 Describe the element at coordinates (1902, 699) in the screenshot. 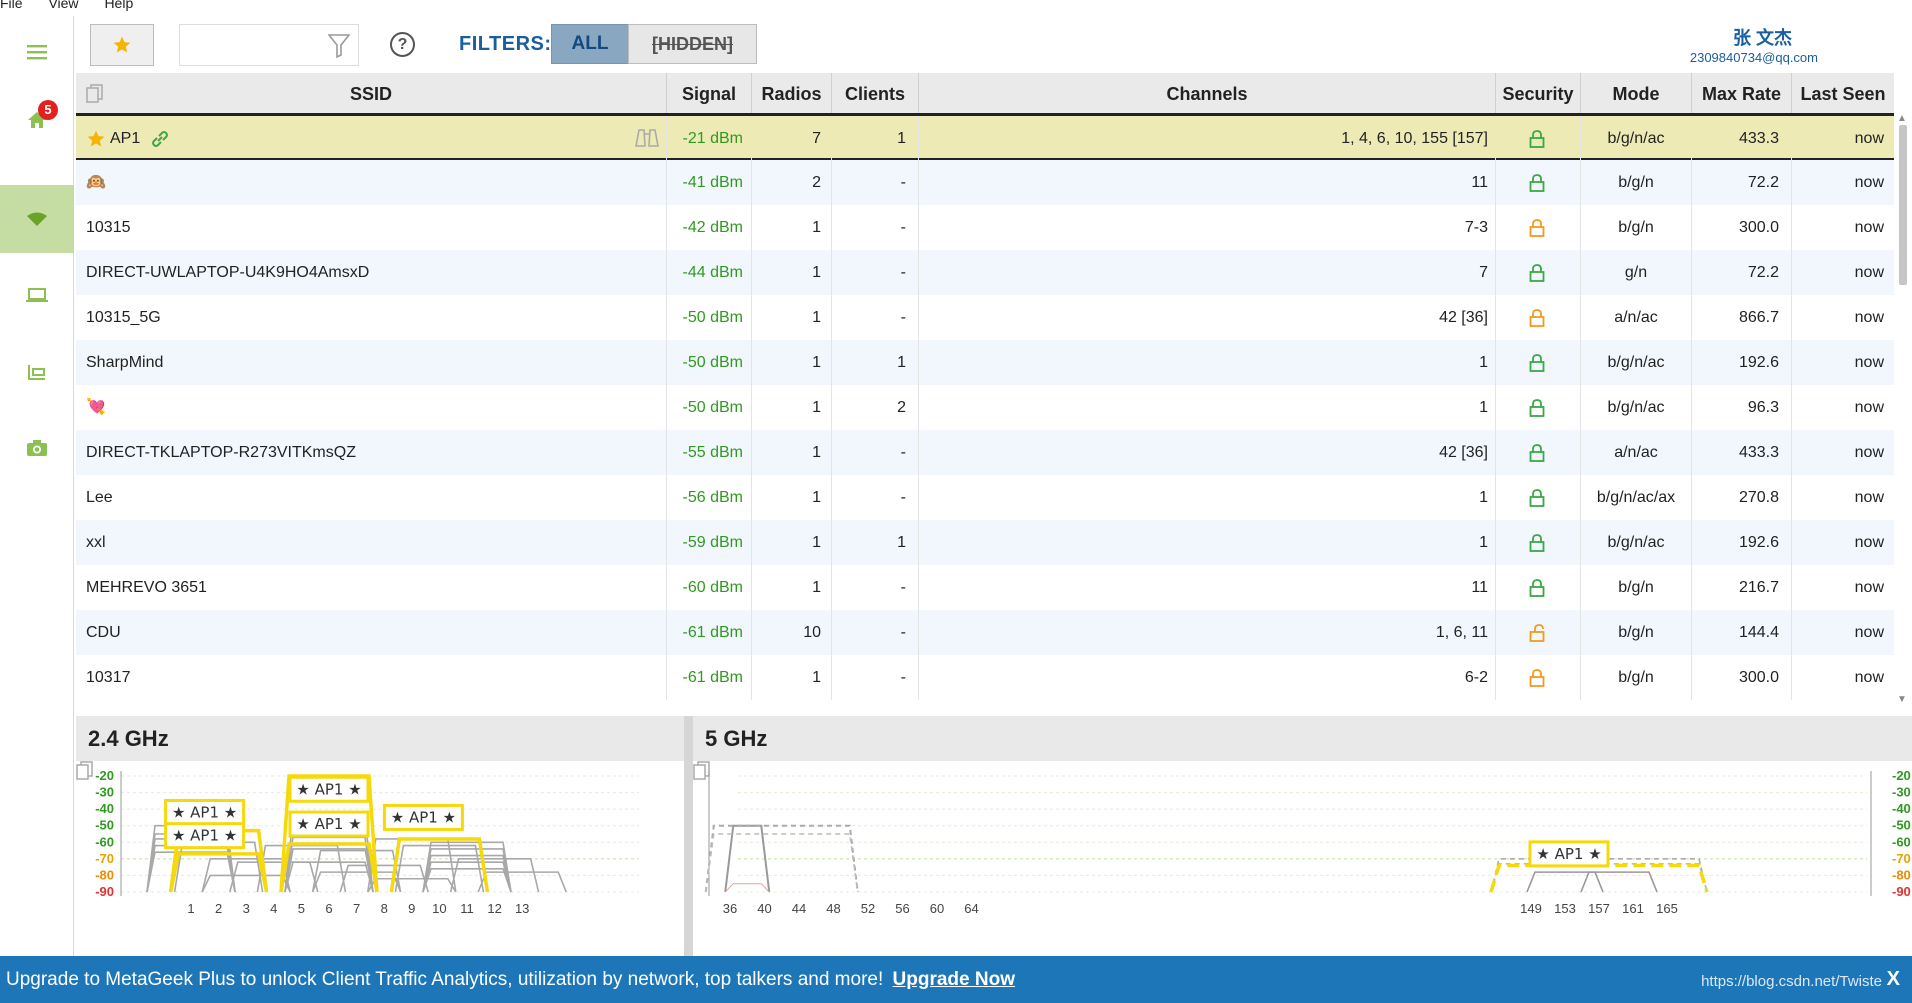

I see `scroll-down-arrow: ▼` at that location.